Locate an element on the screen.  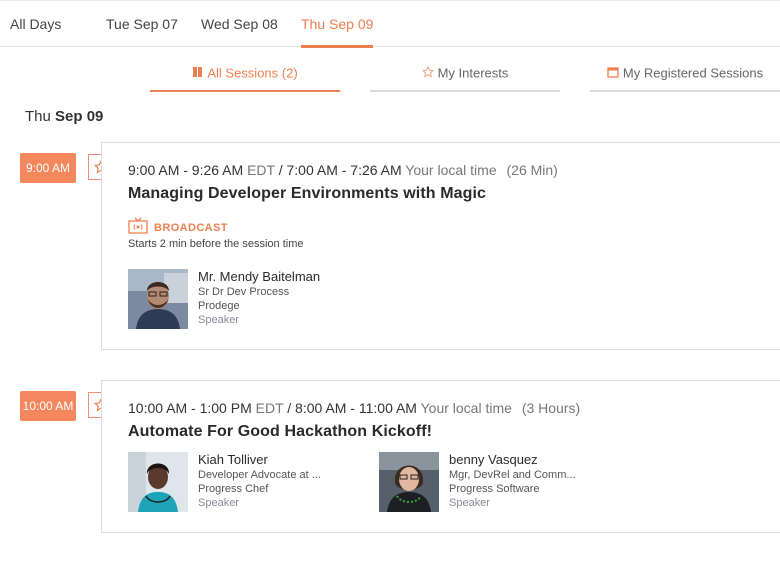
tab-thu-sep-09: Thu Sep 09 is located at coordinates (337, 24).